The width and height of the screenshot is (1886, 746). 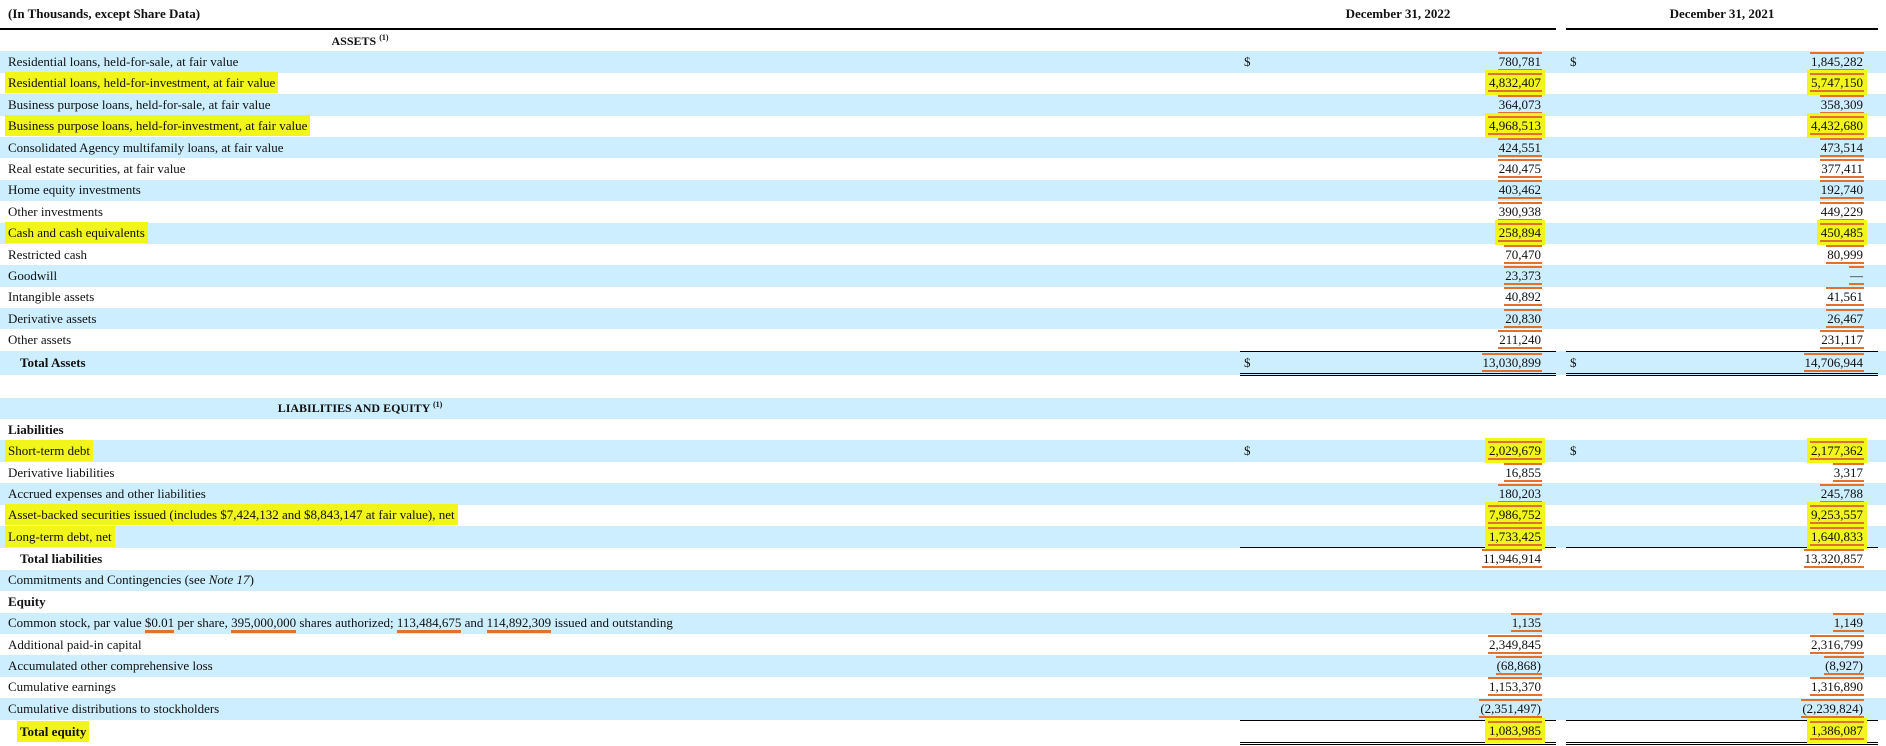 What do you see at coordinates (1837, 451) in the screenshot?
I see `value-2021: 2,177,362` at bounding box center [1837, 451].